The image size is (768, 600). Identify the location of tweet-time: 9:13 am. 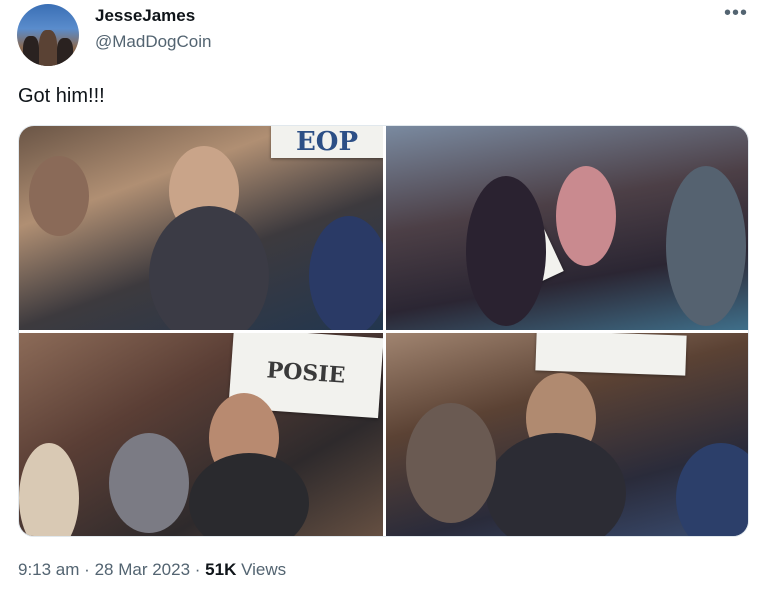
(48, 569).